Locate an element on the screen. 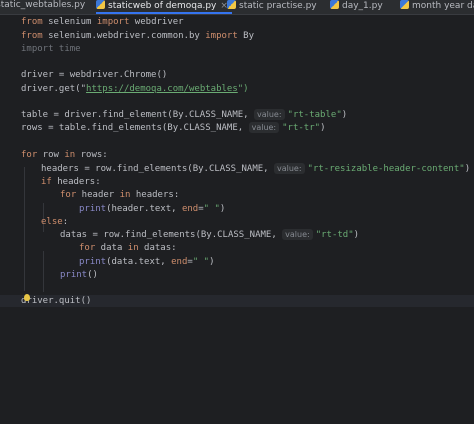 The width and height of the screenshot is (474, 424). code-line-19: print(data.text, end=" ") is located at coordinates (147, 262).